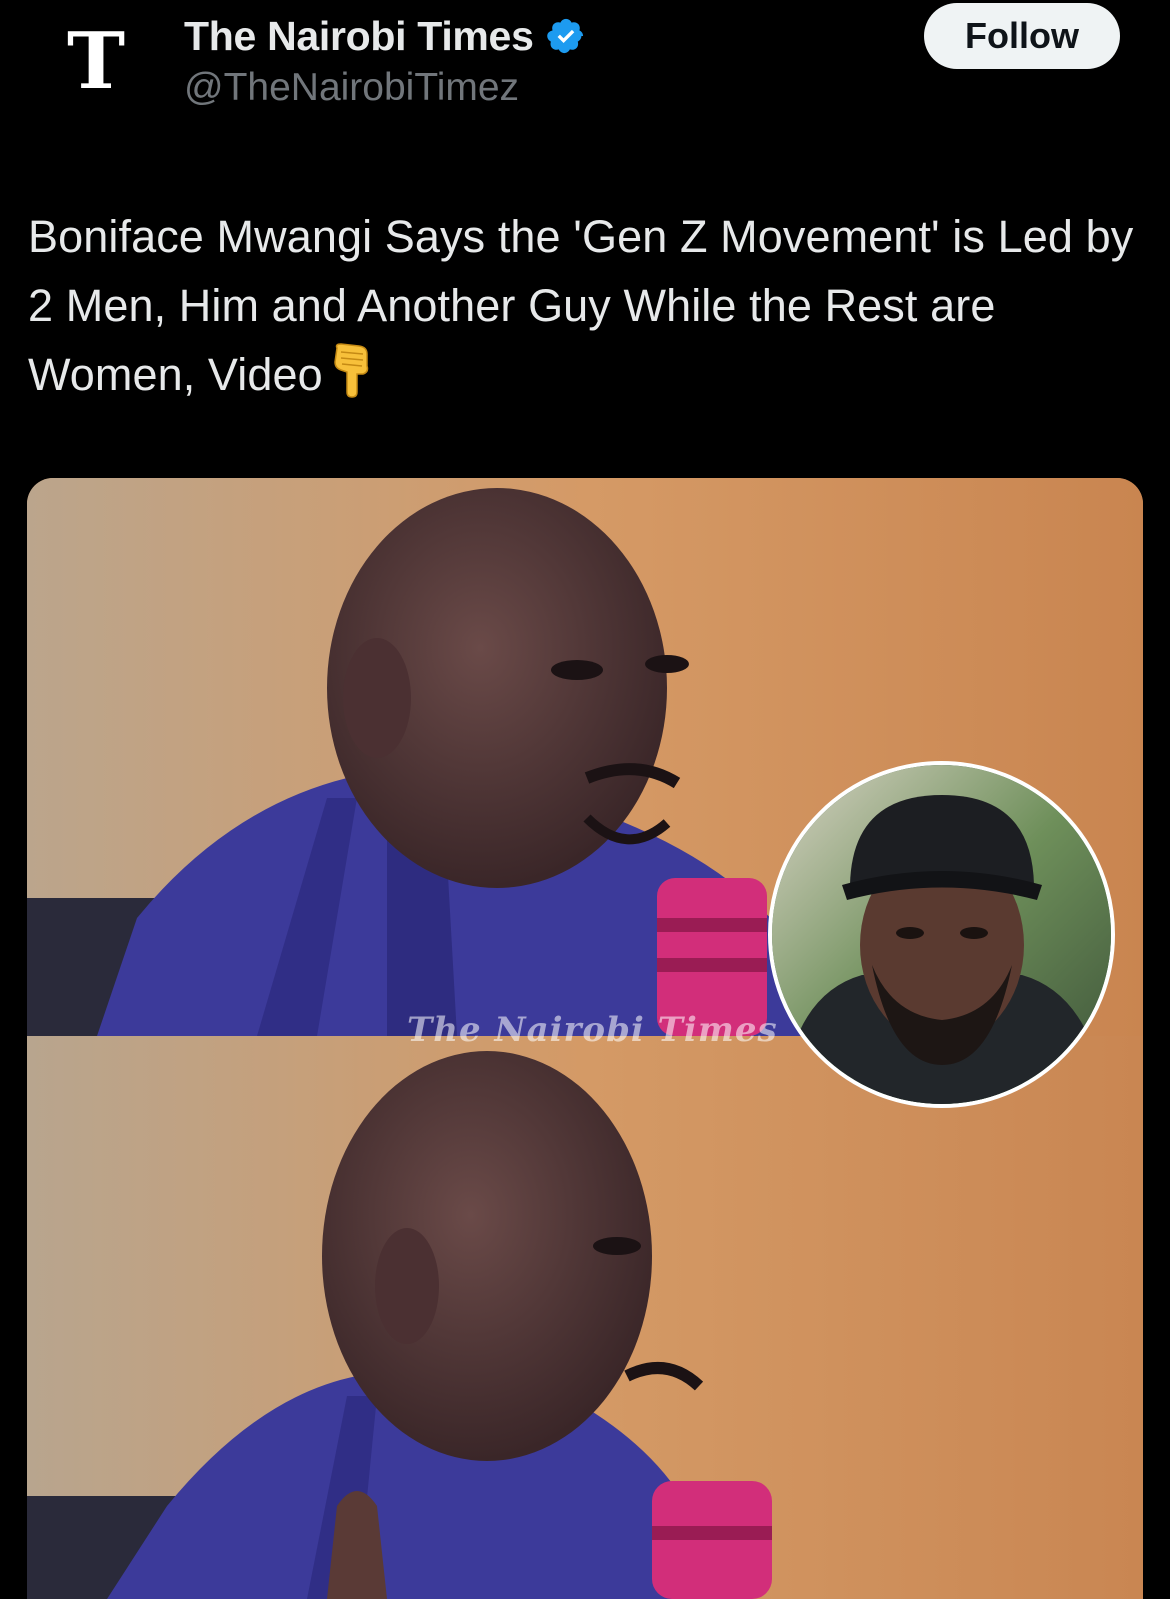 This screenshot has height=1599, width=1170. Describe the element at coordinates (592, 1030) in the screenshot. I see `video-watermark: The Nairobi Times` at that location.